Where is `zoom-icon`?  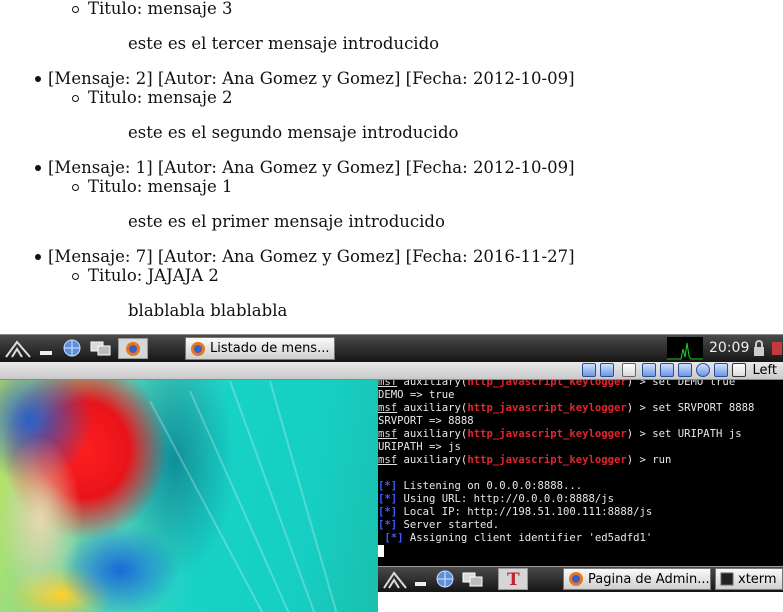 zoom-icon is located at coordinates (721, 370).